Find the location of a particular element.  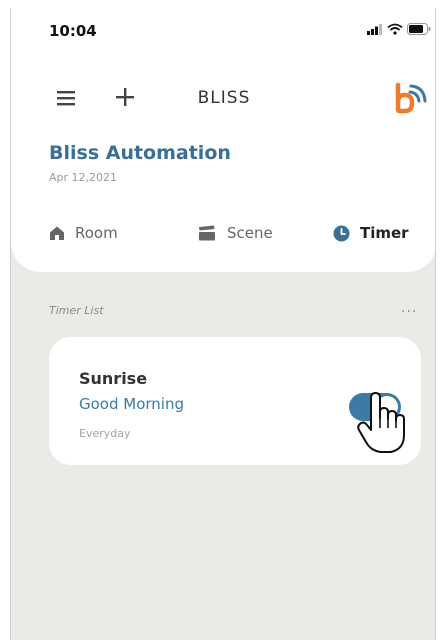

home-title: Bliss Automation is located at coordinates (140, 153).